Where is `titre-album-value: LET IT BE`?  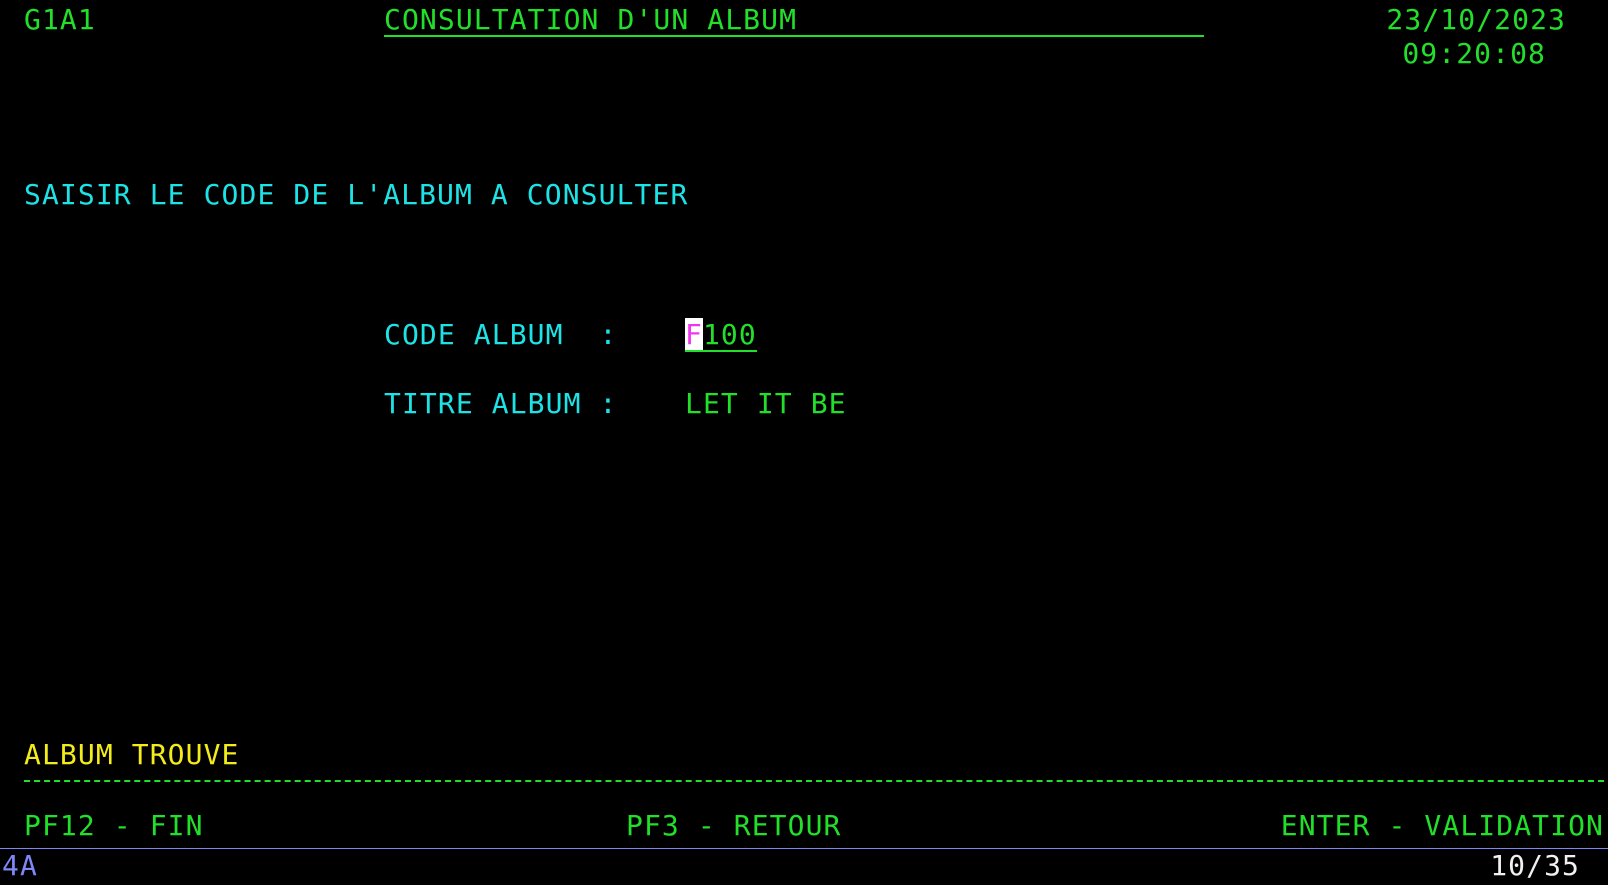 titre-album-value: LET IT BE is located at coordinates (766, 403).